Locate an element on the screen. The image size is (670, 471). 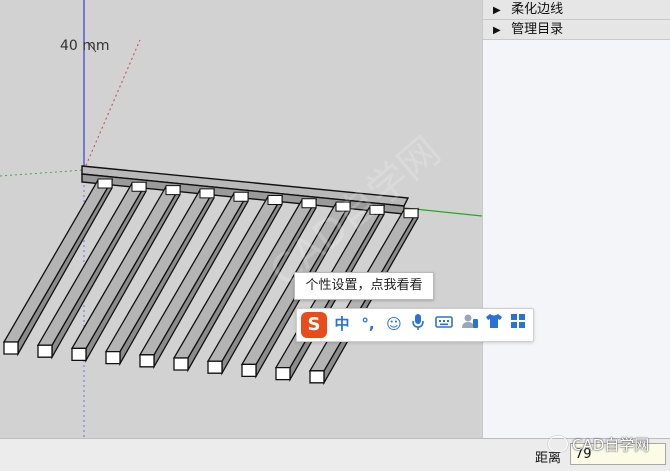
red-axis-line-dotted is located at coordinates (112, 105).